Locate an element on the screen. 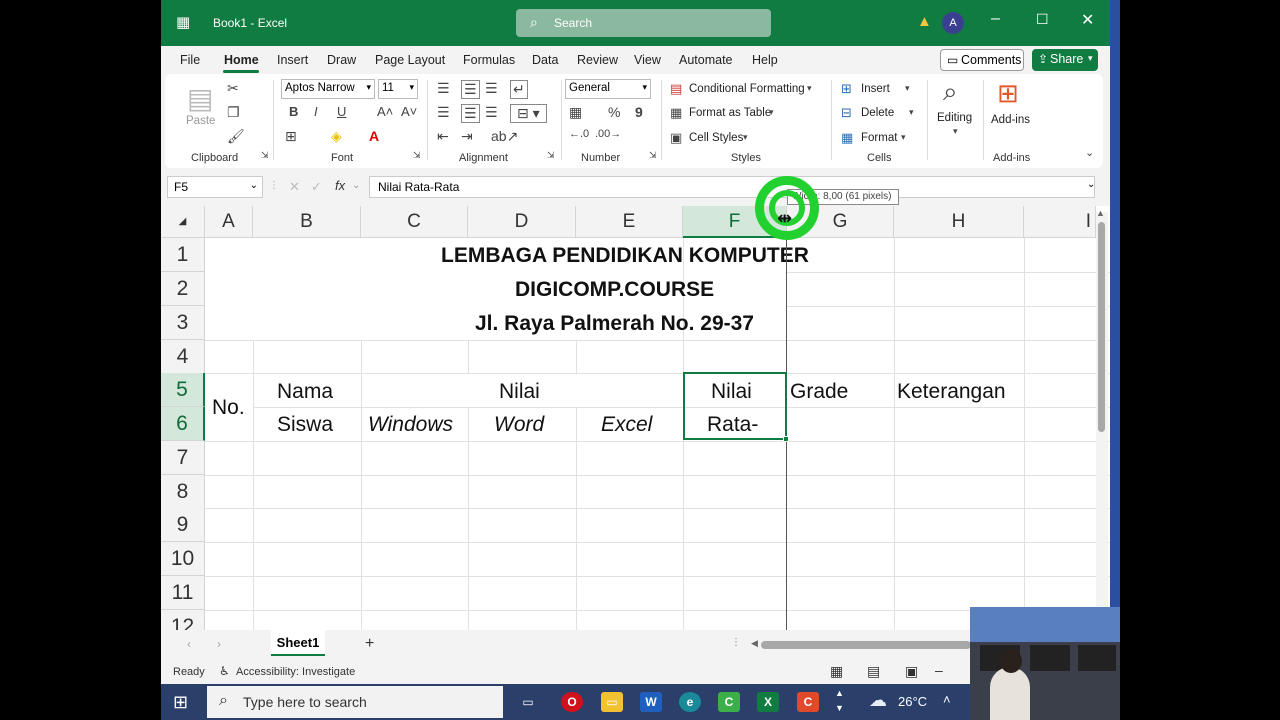  align-right-icon: ☰ is located at coordinates (491, 112).